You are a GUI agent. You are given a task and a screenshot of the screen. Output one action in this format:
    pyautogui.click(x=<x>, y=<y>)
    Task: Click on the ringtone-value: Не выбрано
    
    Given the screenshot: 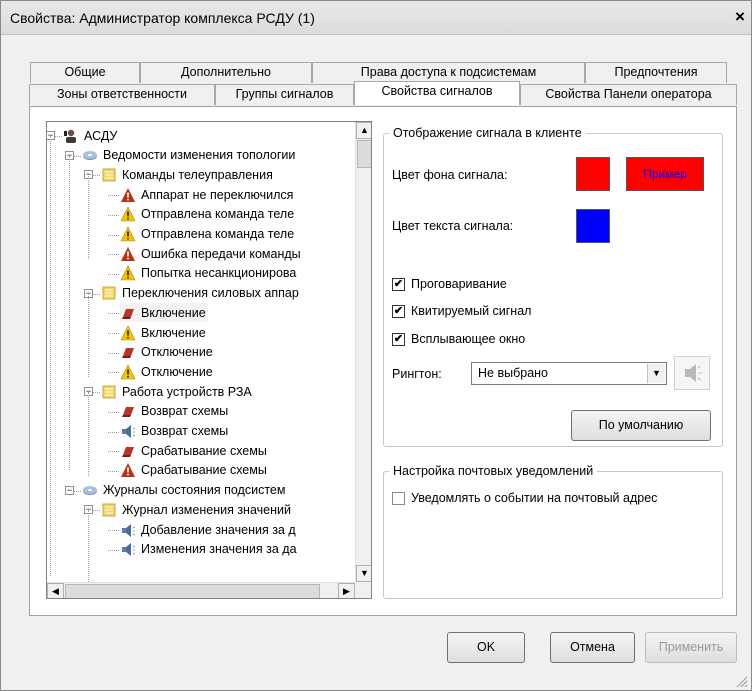 What is the action you would take?
    pyautogui.click(x=513, y=373)
    